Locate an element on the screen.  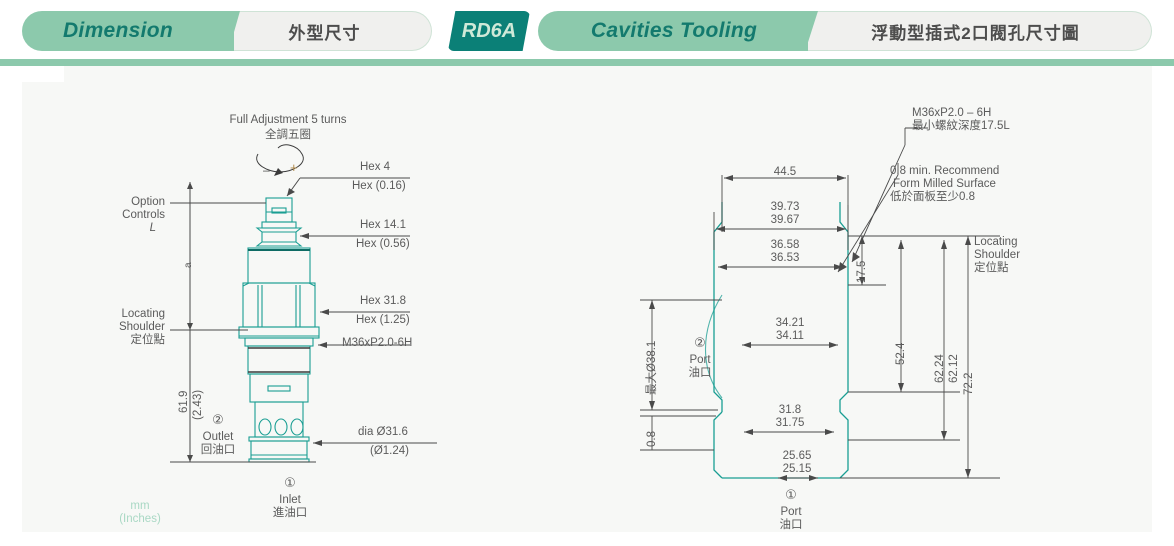
dim-36-53: 36.53 is located at coordinates (785, 258).